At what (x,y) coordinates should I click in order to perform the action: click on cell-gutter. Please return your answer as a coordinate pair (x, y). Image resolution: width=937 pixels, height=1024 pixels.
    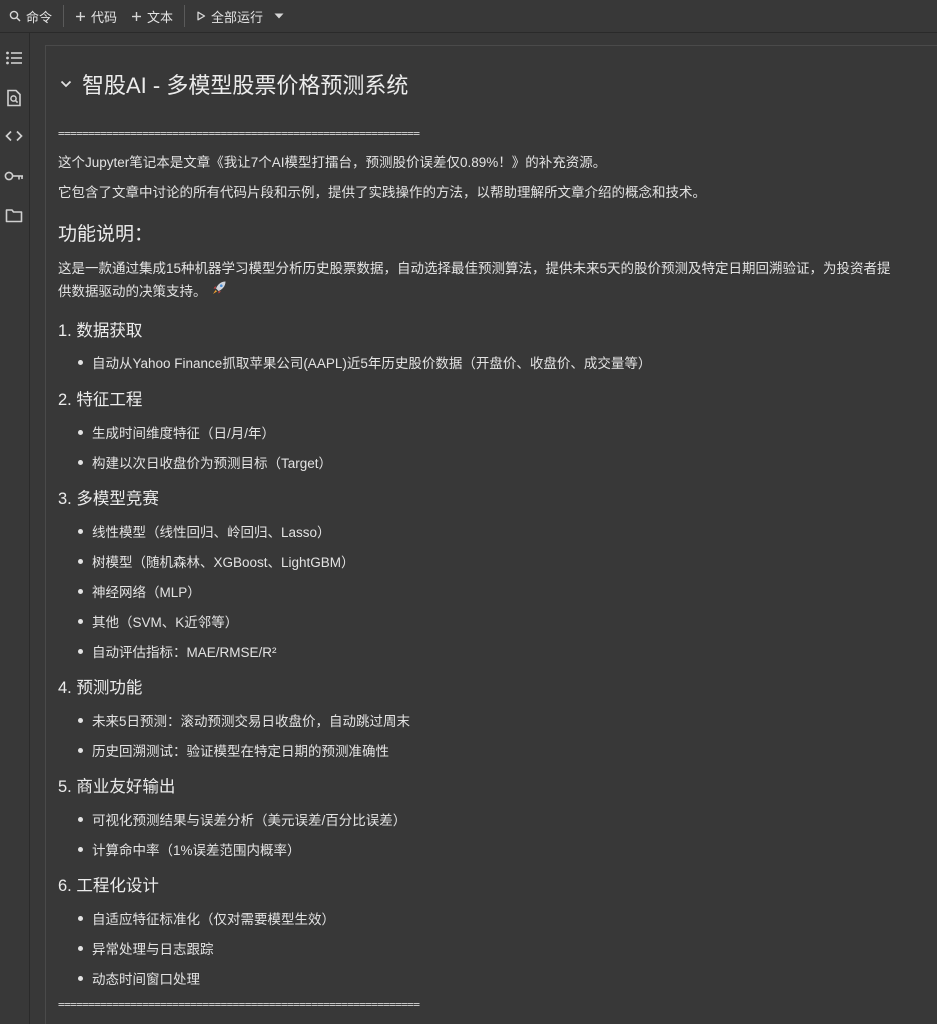
    Looking at the image, I should click on (38, 528).